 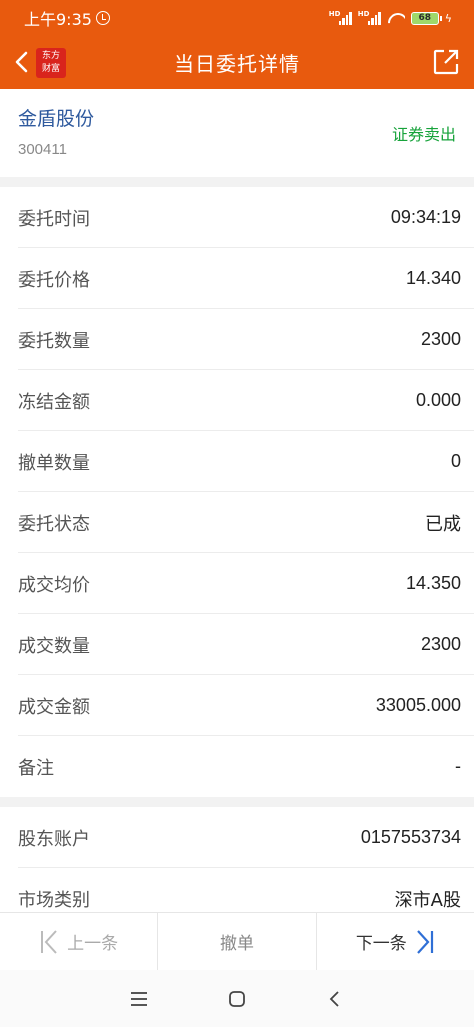 What do you see at coordinates (369, 17) in the screenshot?
I see `signal-icon-2: HD` at bounding box center [369, 17].